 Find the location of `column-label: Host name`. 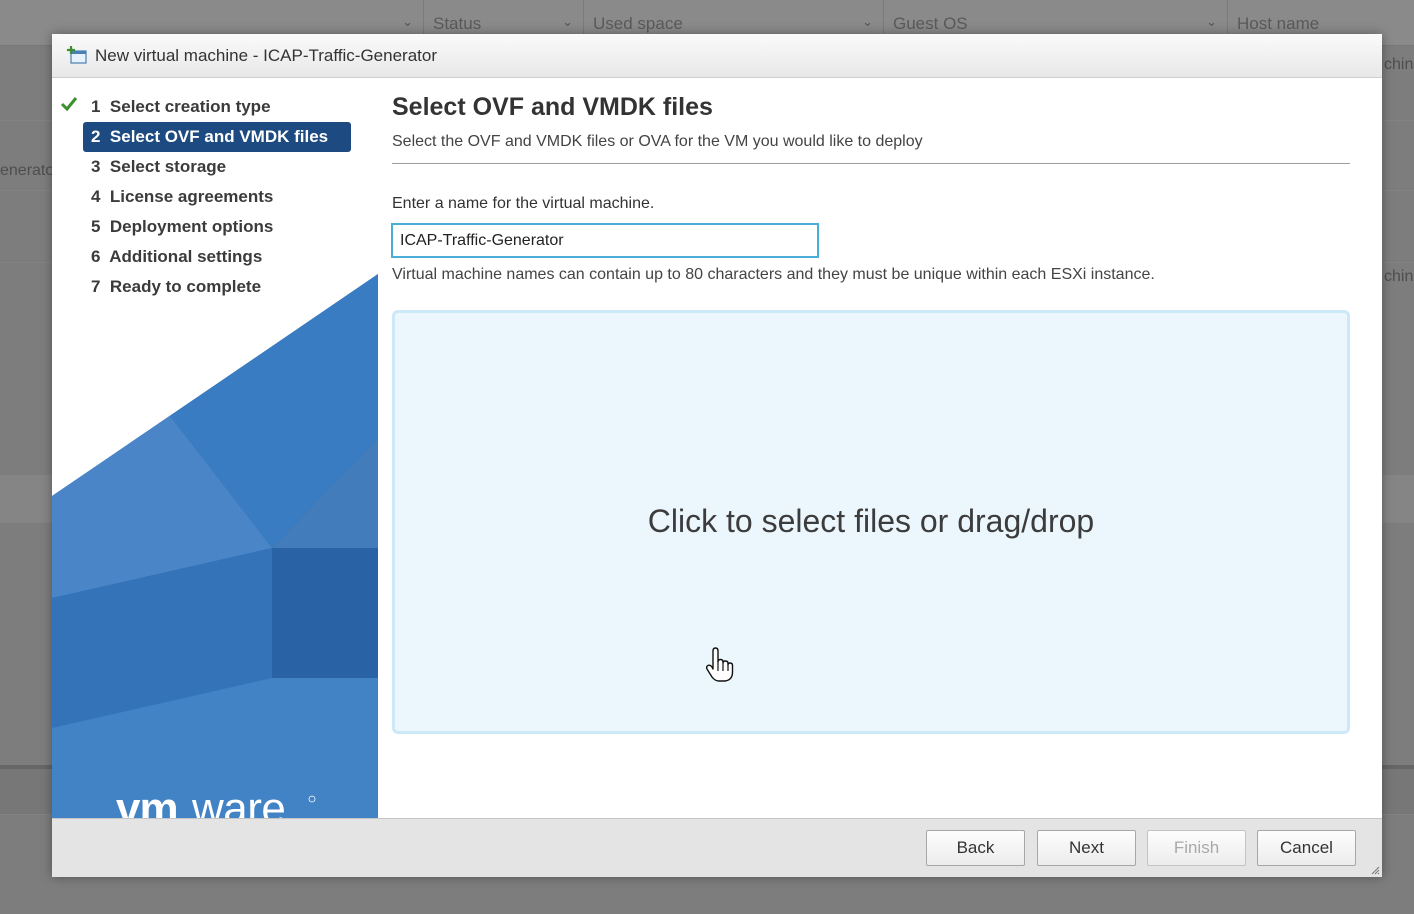

column-label: Host name is located at coordinates (1278, 23).